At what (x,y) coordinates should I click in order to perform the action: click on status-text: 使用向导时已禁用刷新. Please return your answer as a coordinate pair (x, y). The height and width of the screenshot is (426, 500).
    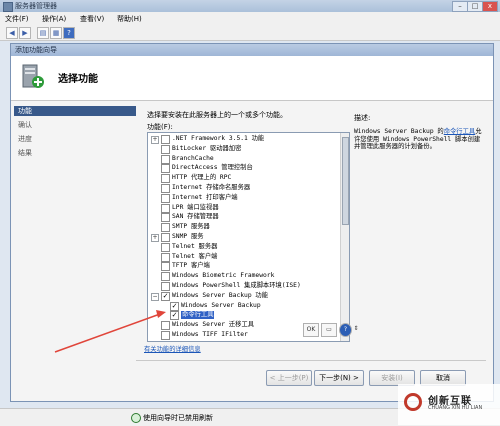
    Looking at the image, I should click on (178, 418).